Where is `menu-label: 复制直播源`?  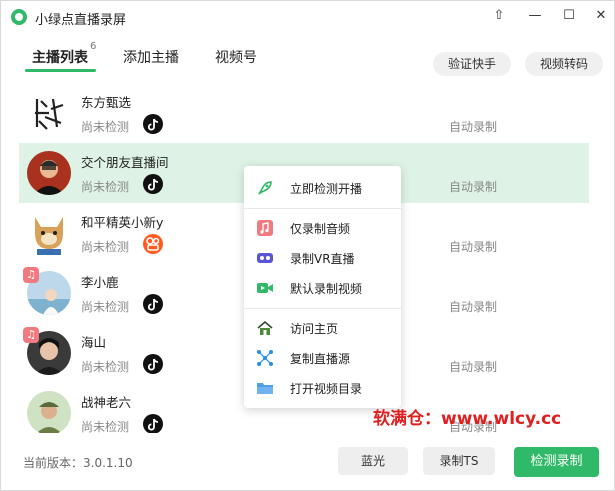 menu-label: 复制直播源 is located at coordinates (320, 359).